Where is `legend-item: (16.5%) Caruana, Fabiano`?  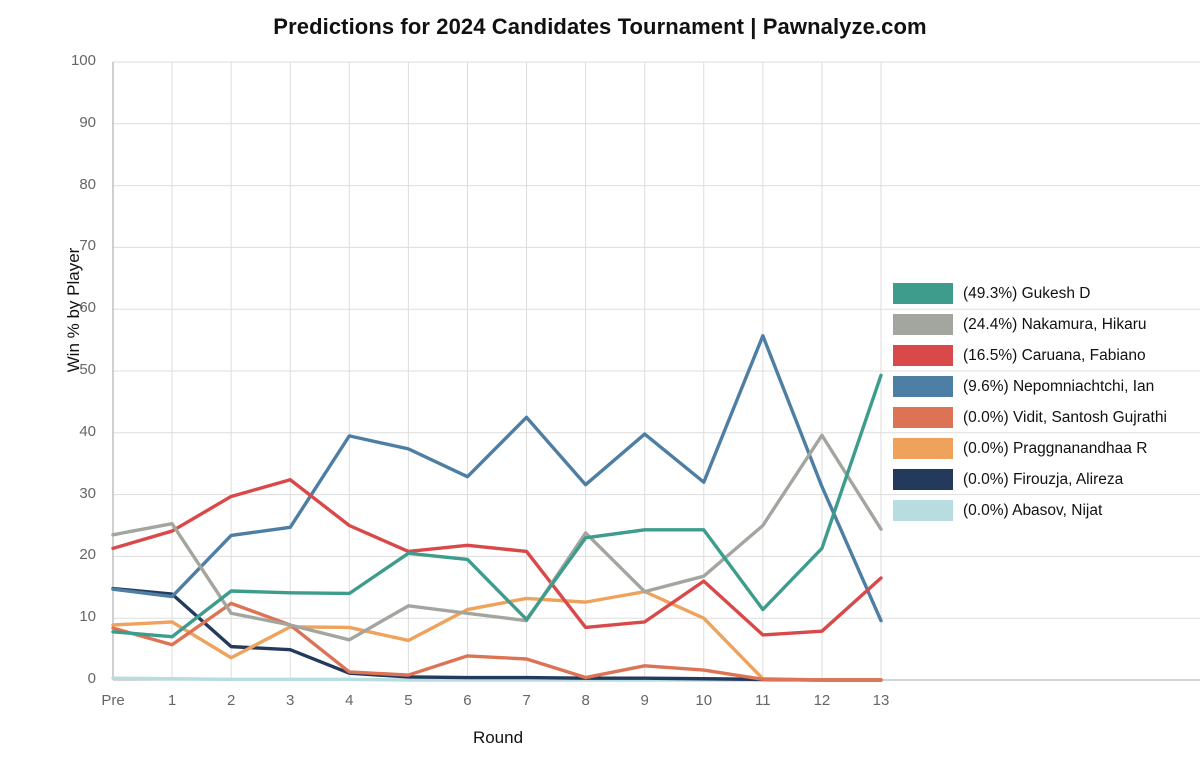
legend-item: (16.5%) Caruana, Fabiano is located at coordinates (1030, 355).